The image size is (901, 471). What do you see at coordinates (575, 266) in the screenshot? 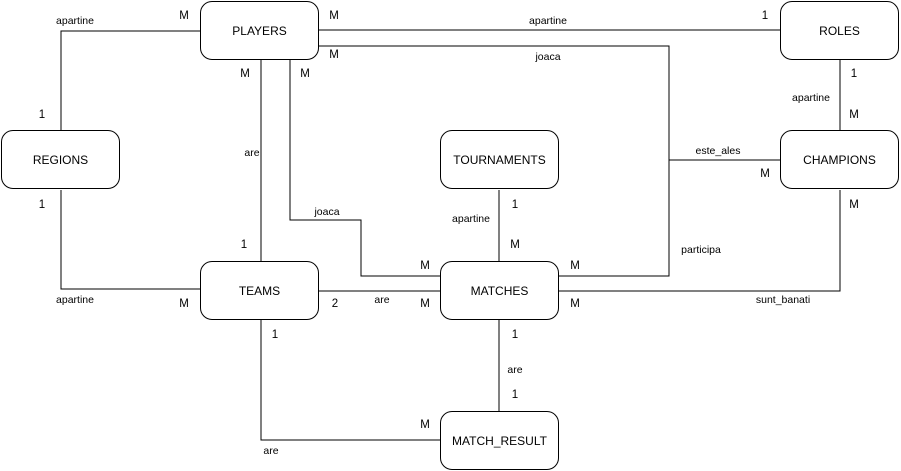
I see `cardinality-participa-matches: M` at bounding box center [575, 266].